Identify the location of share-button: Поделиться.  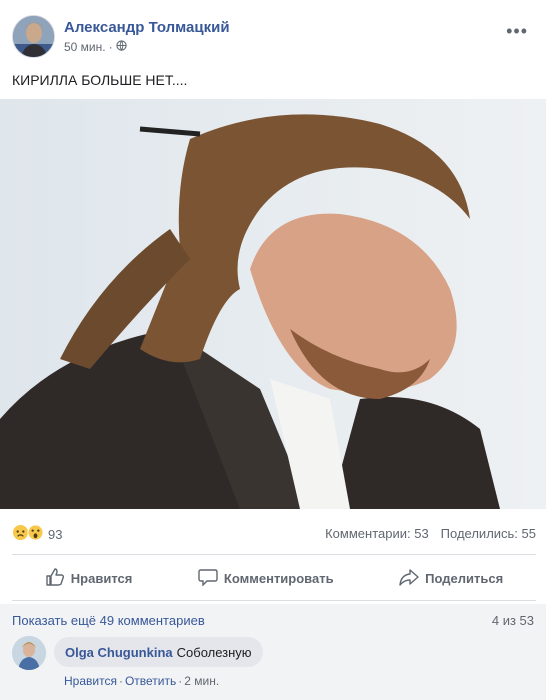
(451, 578).